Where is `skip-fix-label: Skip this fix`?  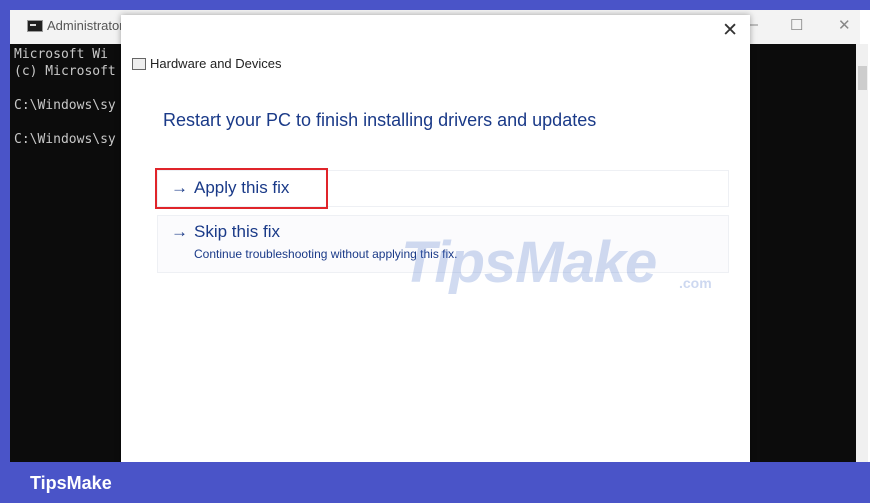
skip-fix-label: Skip this fix is located at coordinates (237, 231).